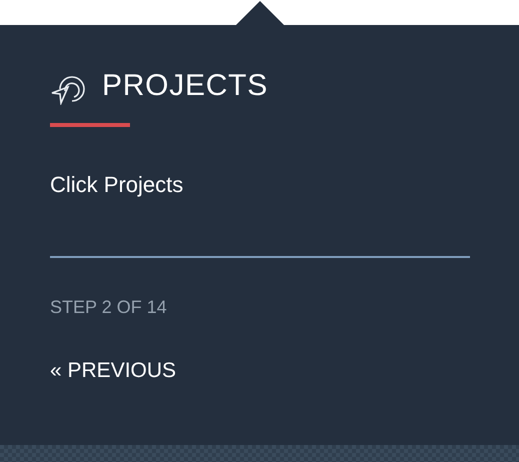 This screenshot has height=462, width=519. Describe the element at coordinates (185, 86) in the screenshot. I see `popover-title: PROJECTS` at that location.